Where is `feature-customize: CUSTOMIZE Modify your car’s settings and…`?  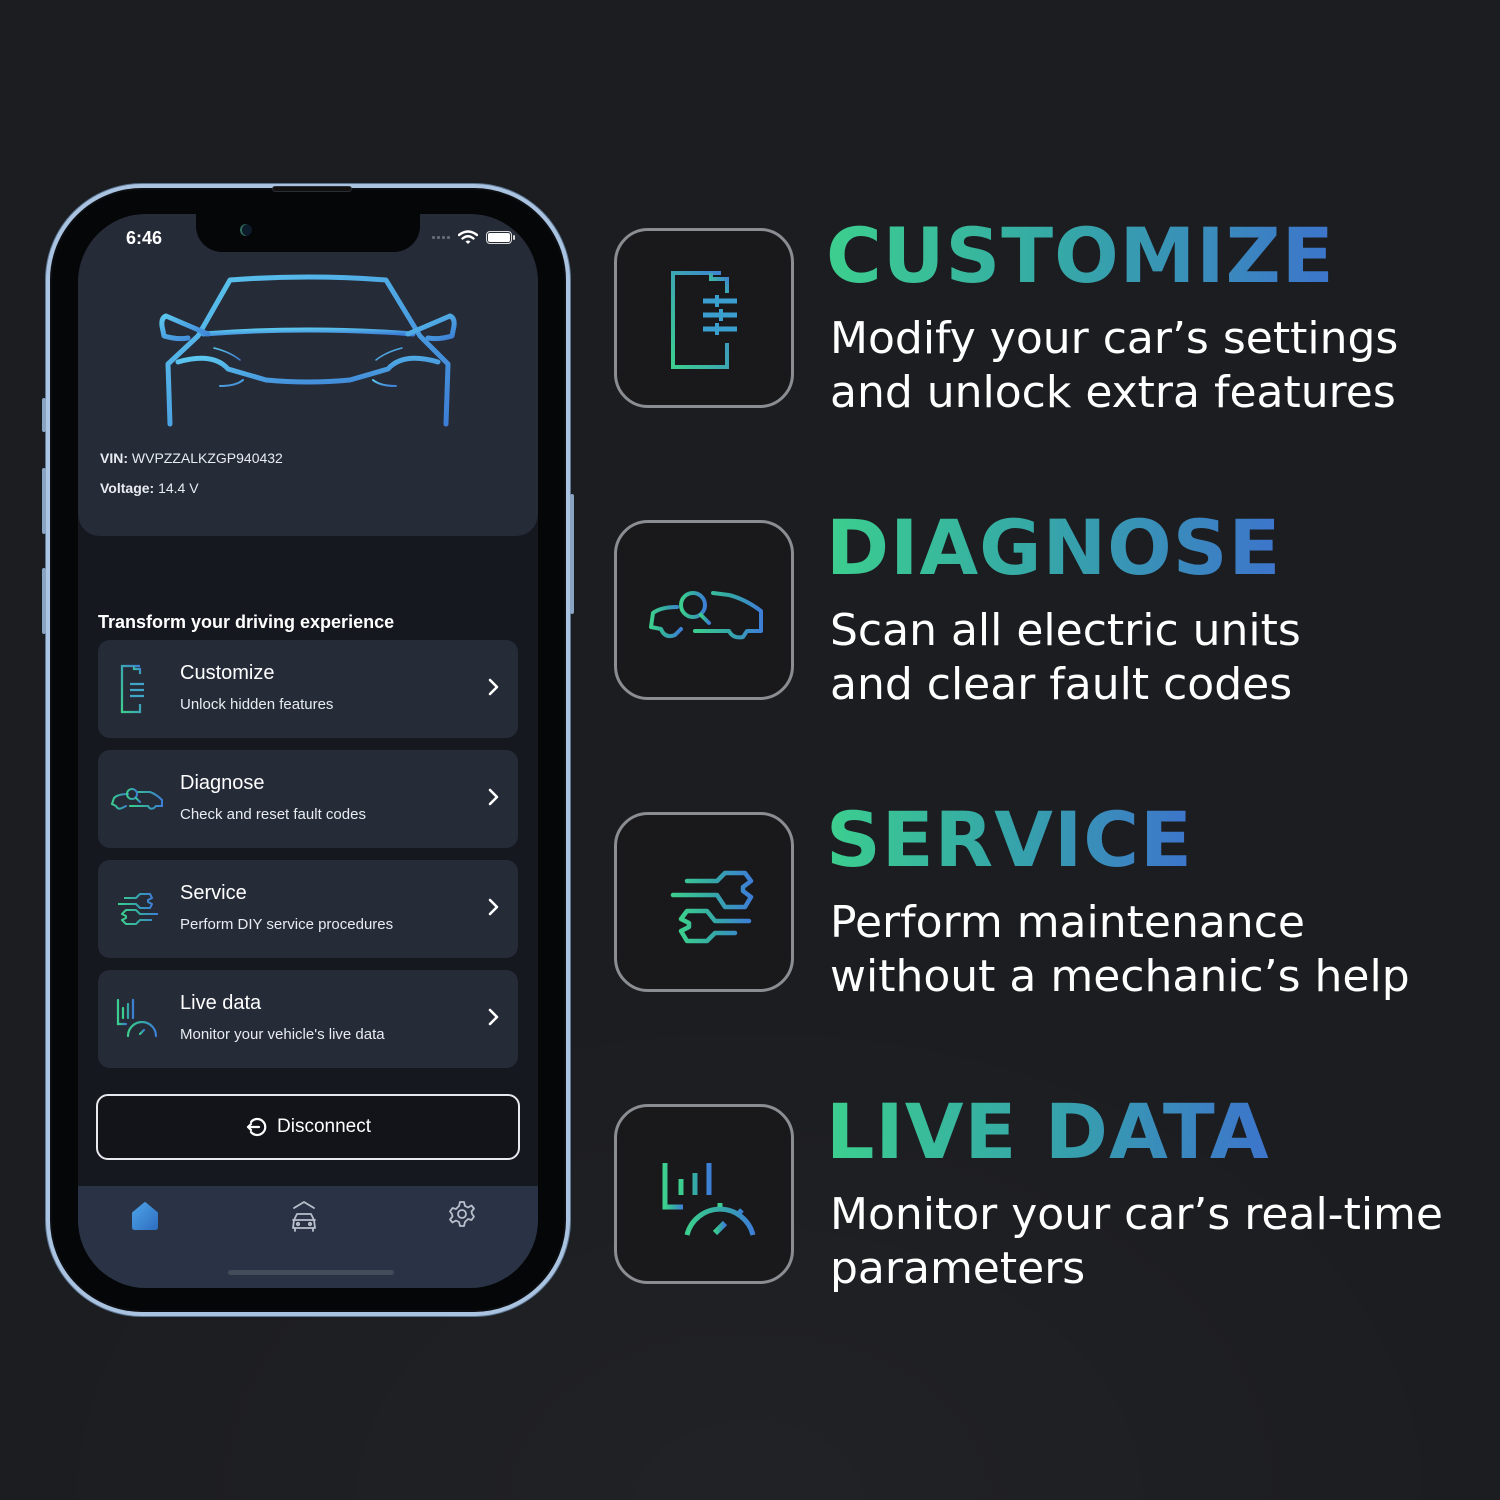
feature-customize: CUSTOMIZE Modify your car’s settings and… is located at coordinates (1044, 321).